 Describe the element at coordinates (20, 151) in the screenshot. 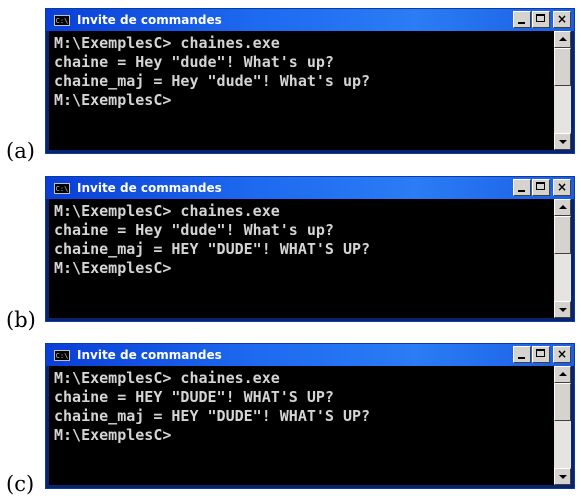

I see `panel-label-a: (a)` at that location.